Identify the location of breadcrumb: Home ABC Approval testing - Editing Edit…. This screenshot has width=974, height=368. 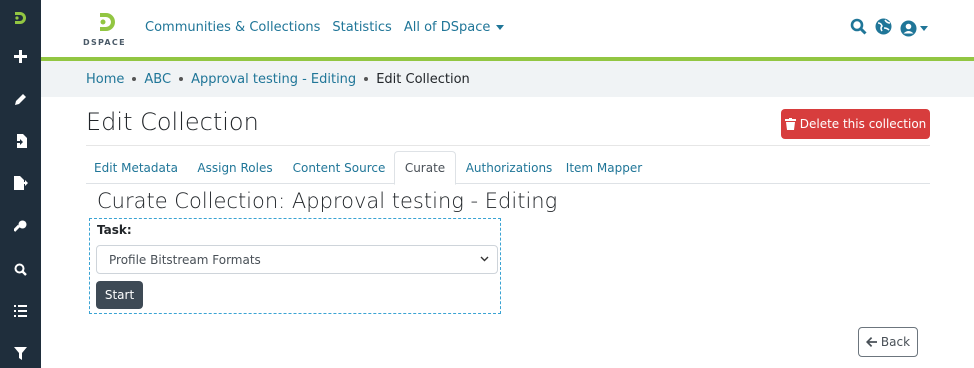
(507, 79).